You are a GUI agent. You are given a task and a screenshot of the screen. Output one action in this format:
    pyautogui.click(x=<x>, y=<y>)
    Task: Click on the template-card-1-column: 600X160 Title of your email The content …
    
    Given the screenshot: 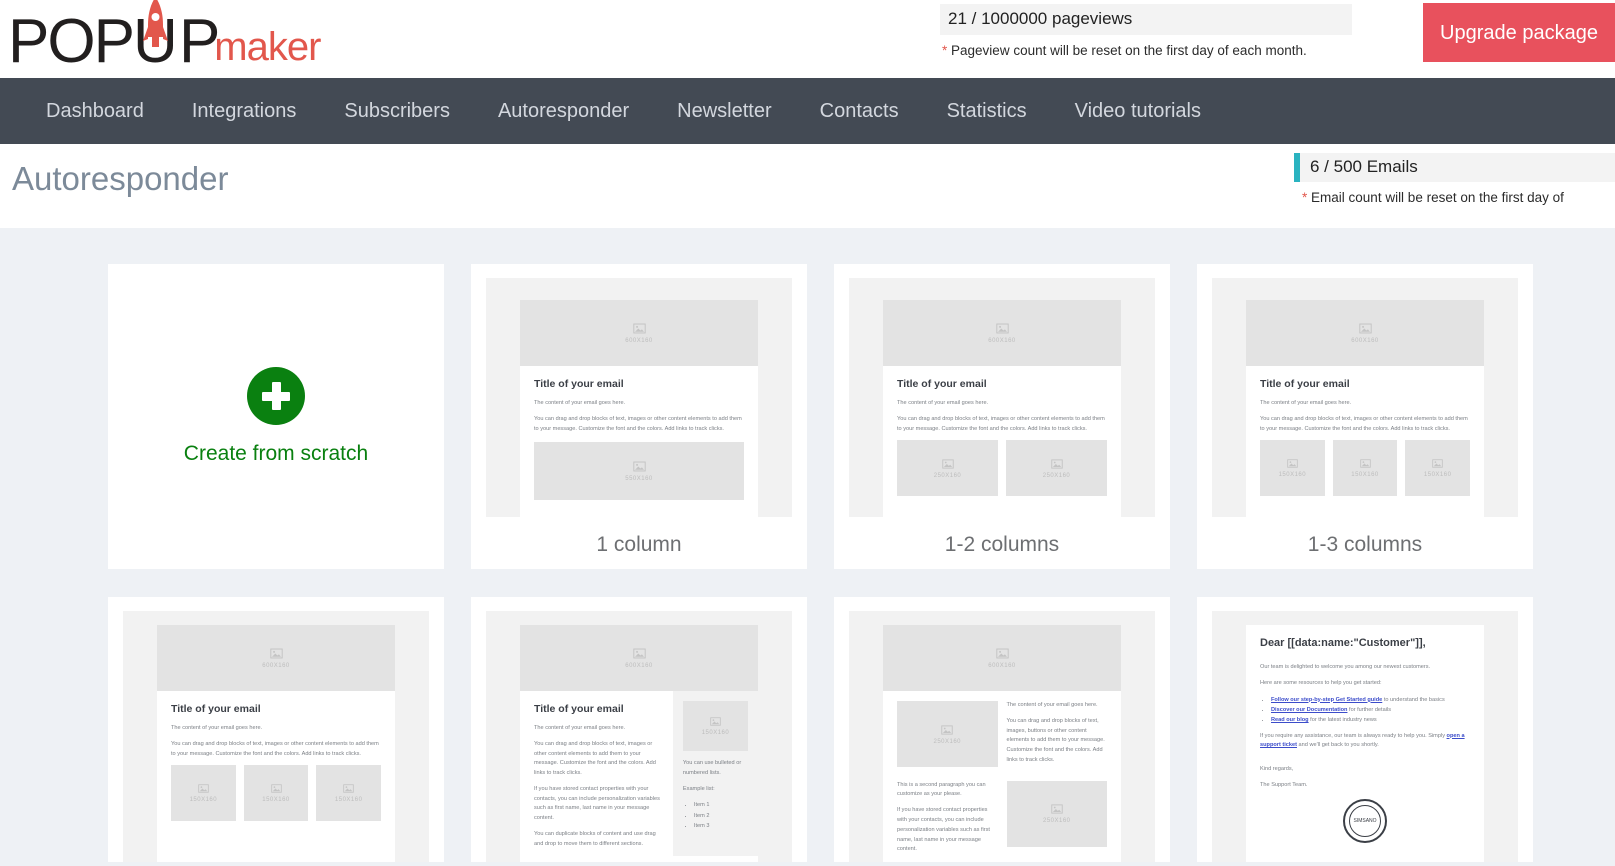 What is the action you would take?
    pyautogui.click(x=639, y=416)
    